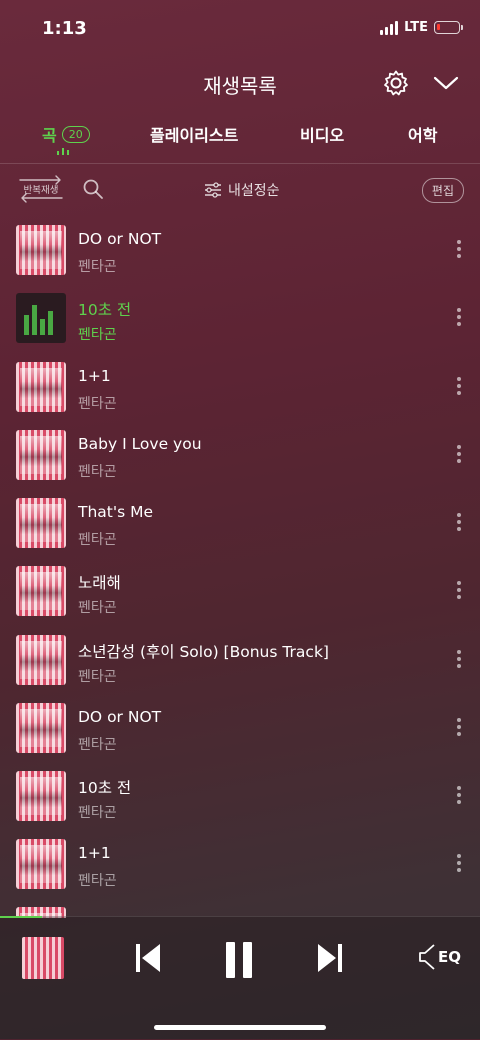  I want to click on song-title: That's Me, so click(116, 512).